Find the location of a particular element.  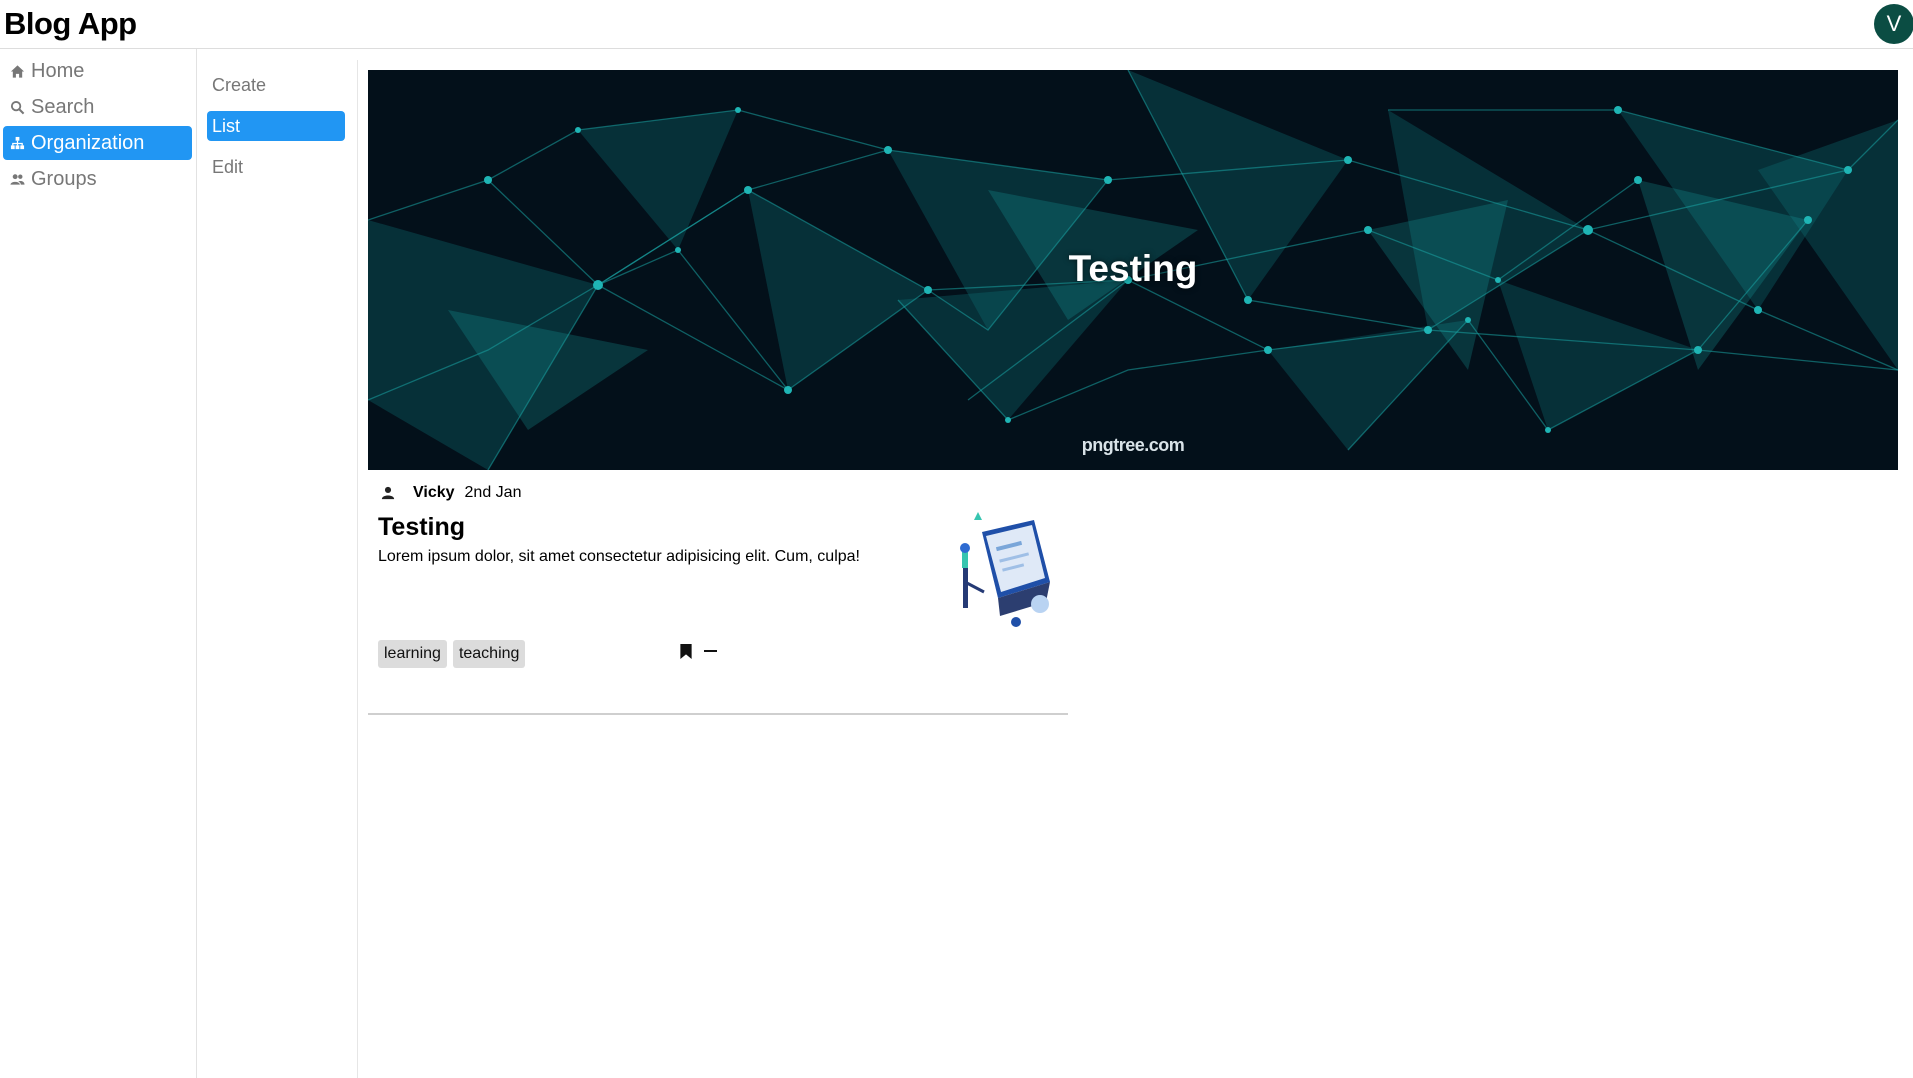

users-icon is located at coordinates (17, 179).